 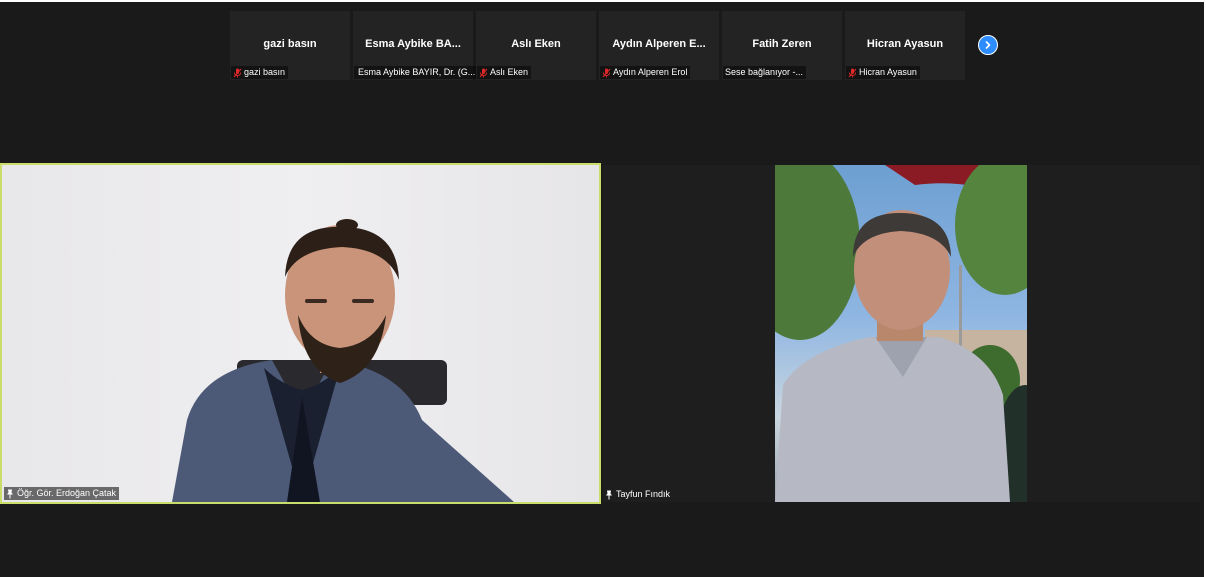 I want to click on window-top-edge, so click(x=603, y=1).